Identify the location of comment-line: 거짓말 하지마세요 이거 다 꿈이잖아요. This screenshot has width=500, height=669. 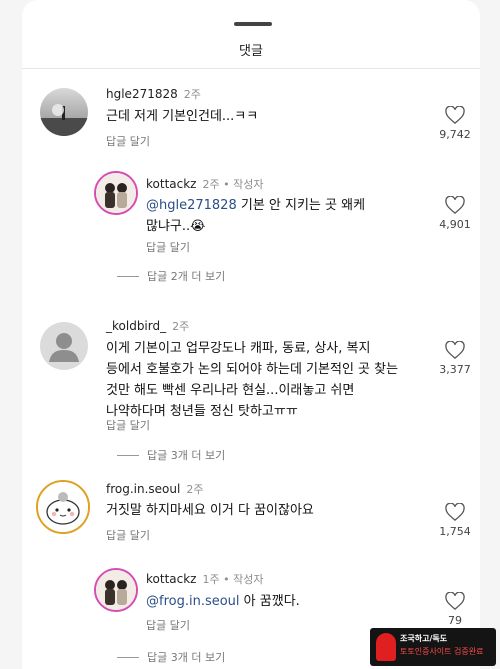
(210, 510).